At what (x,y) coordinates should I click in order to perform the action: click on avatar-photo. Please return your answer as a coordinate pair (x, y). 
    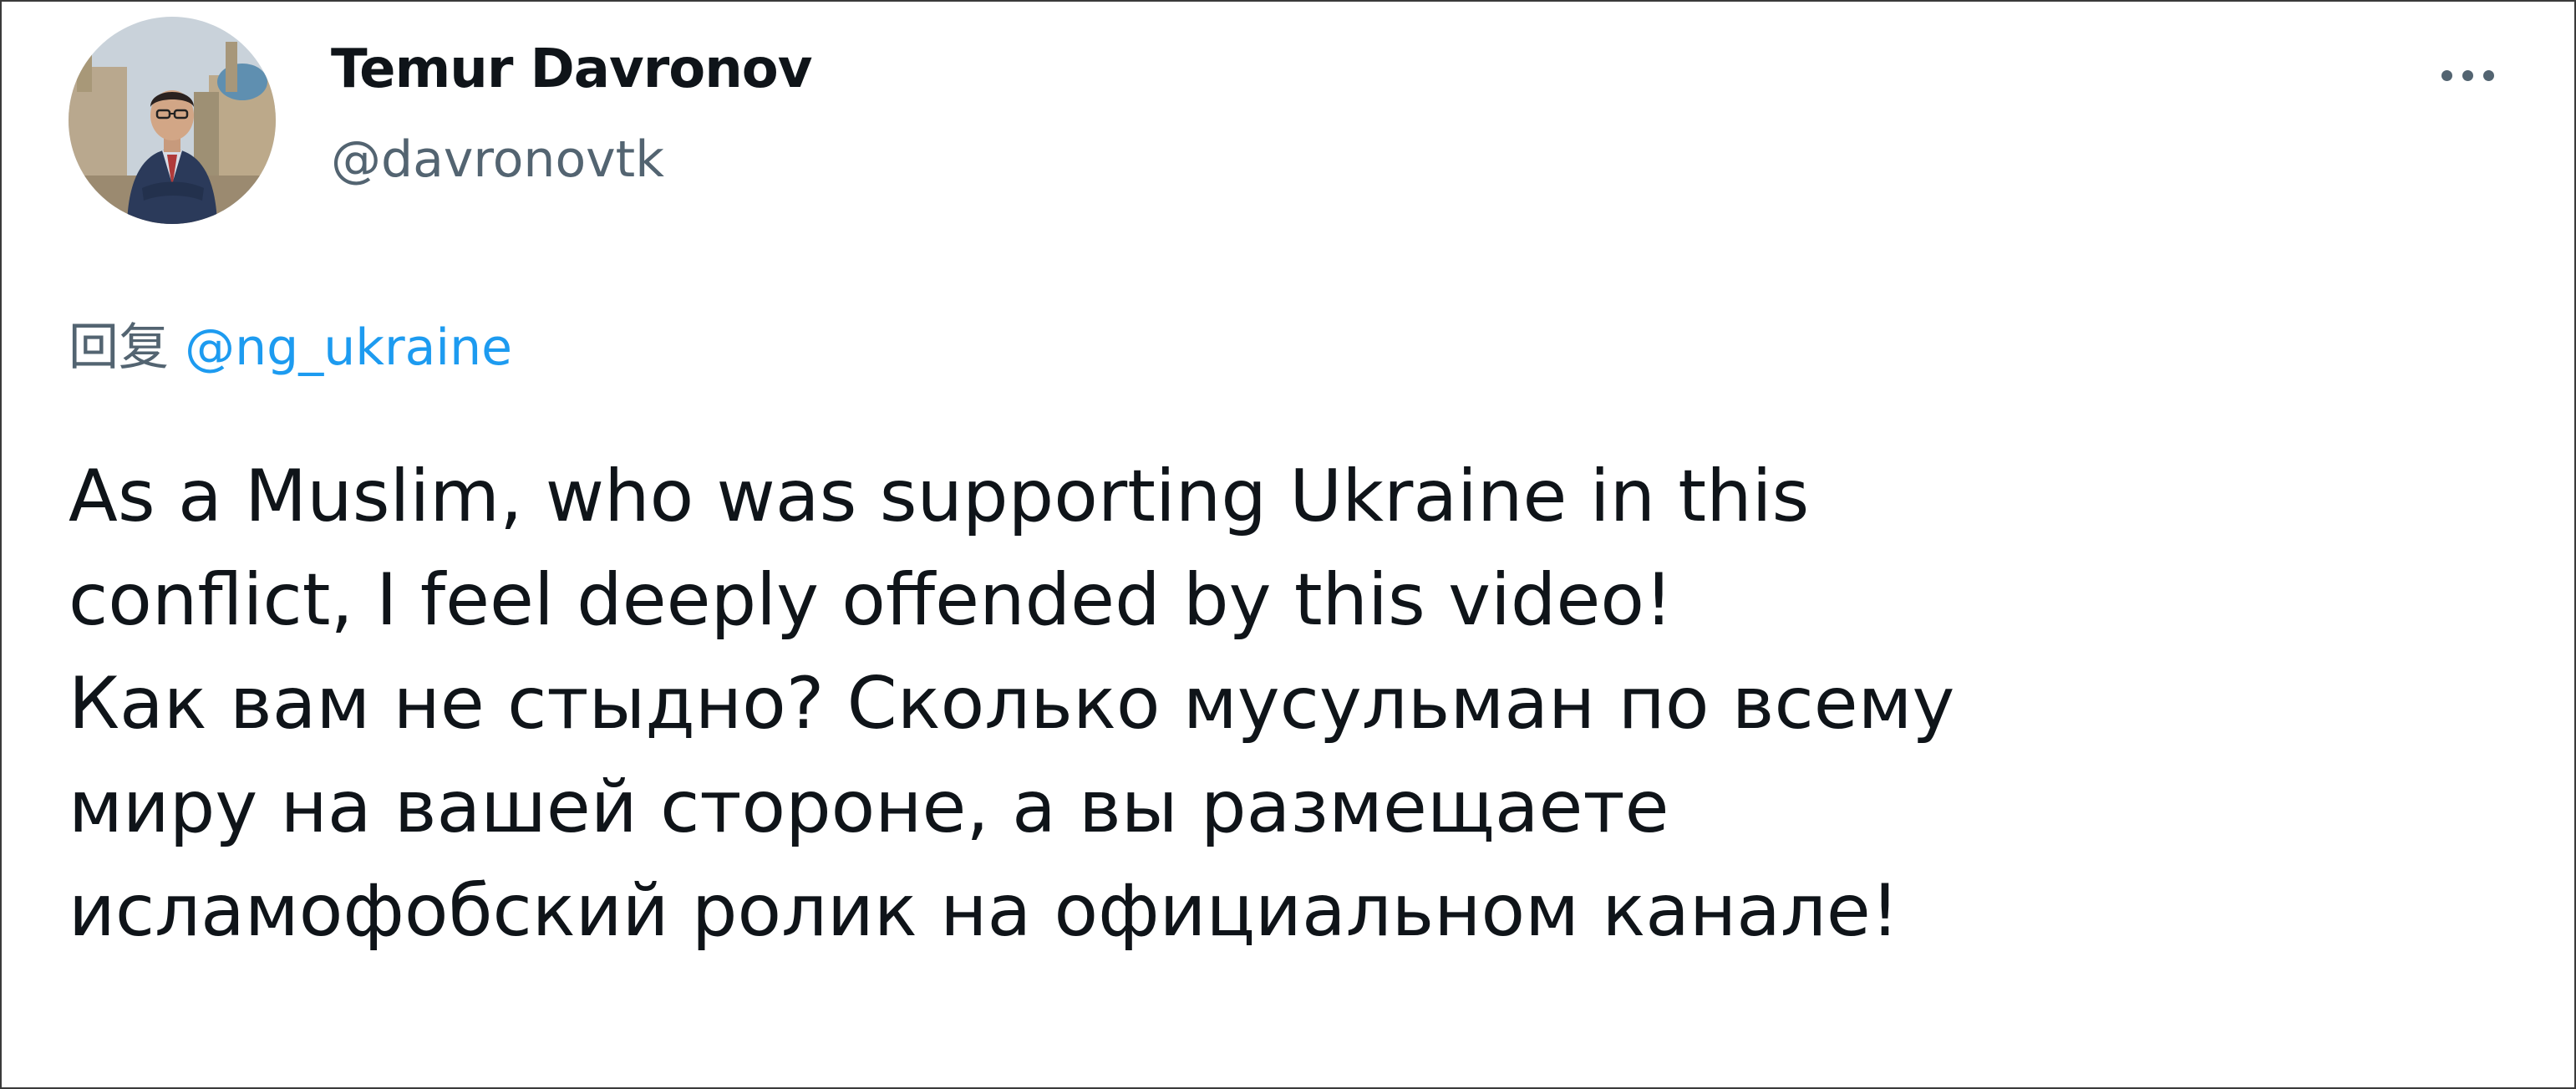
    Looking at the image, I should click on (172, 120).